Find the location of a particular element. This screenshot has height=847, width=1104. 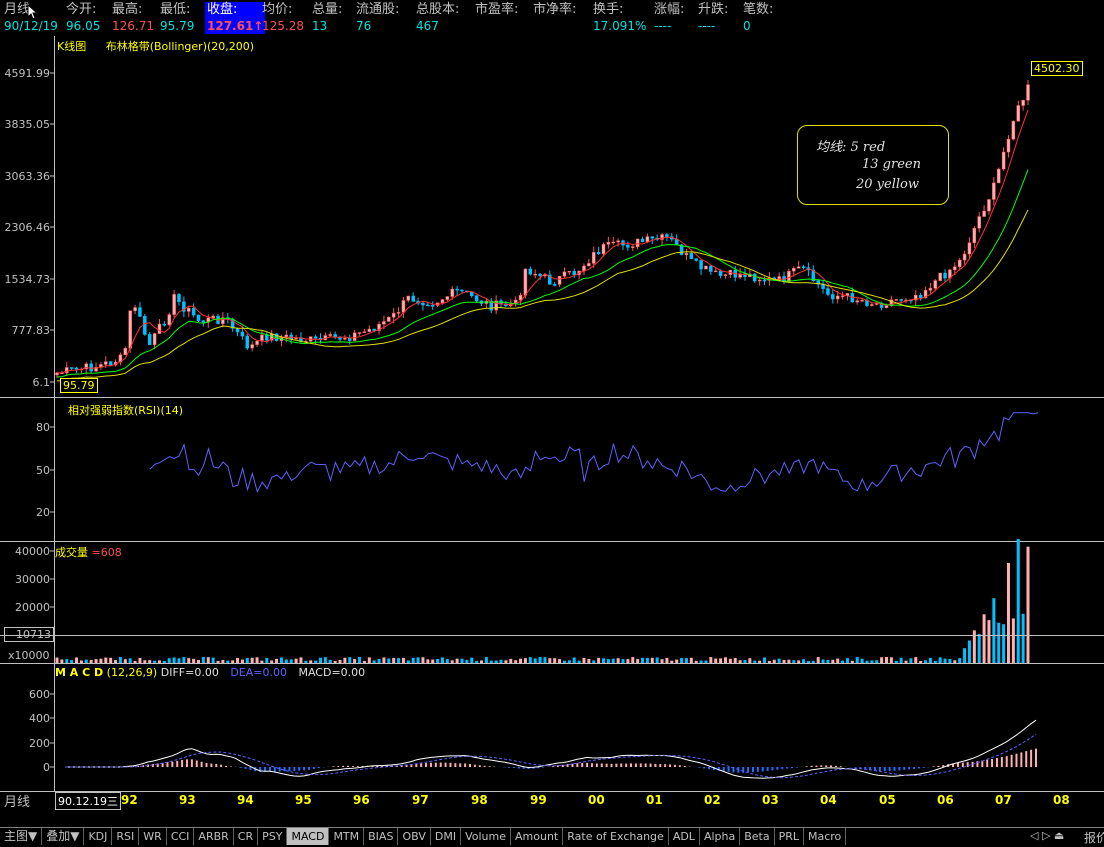

quote-button: 报价 is located at coordinates (1094, 837).